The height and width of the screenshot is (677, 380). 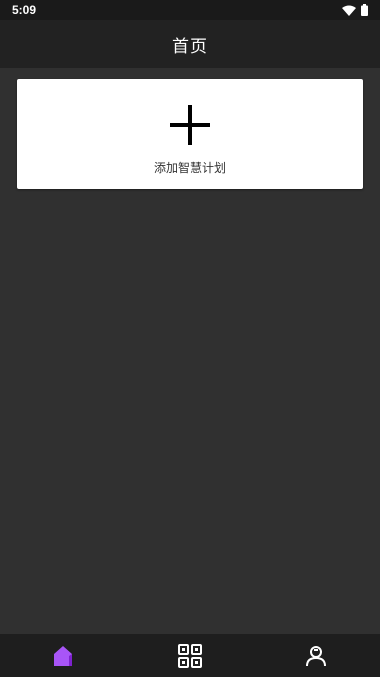 I want to click on bottom-nav, so click(x=190, y=655).